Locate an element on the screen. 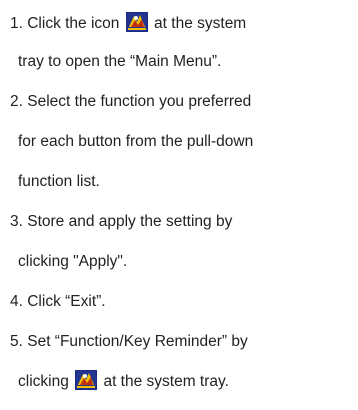  step-3-line-1: 3. Store and apply the setting by is located at coordinates (121, 221).